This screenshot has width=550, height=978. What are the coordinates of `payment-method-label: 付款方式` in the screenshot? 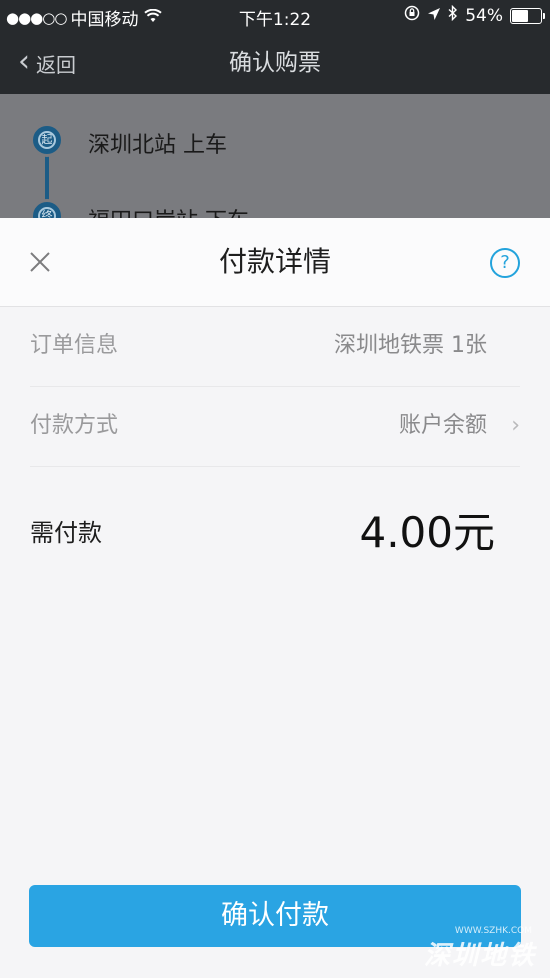 It's located at (74, 425).